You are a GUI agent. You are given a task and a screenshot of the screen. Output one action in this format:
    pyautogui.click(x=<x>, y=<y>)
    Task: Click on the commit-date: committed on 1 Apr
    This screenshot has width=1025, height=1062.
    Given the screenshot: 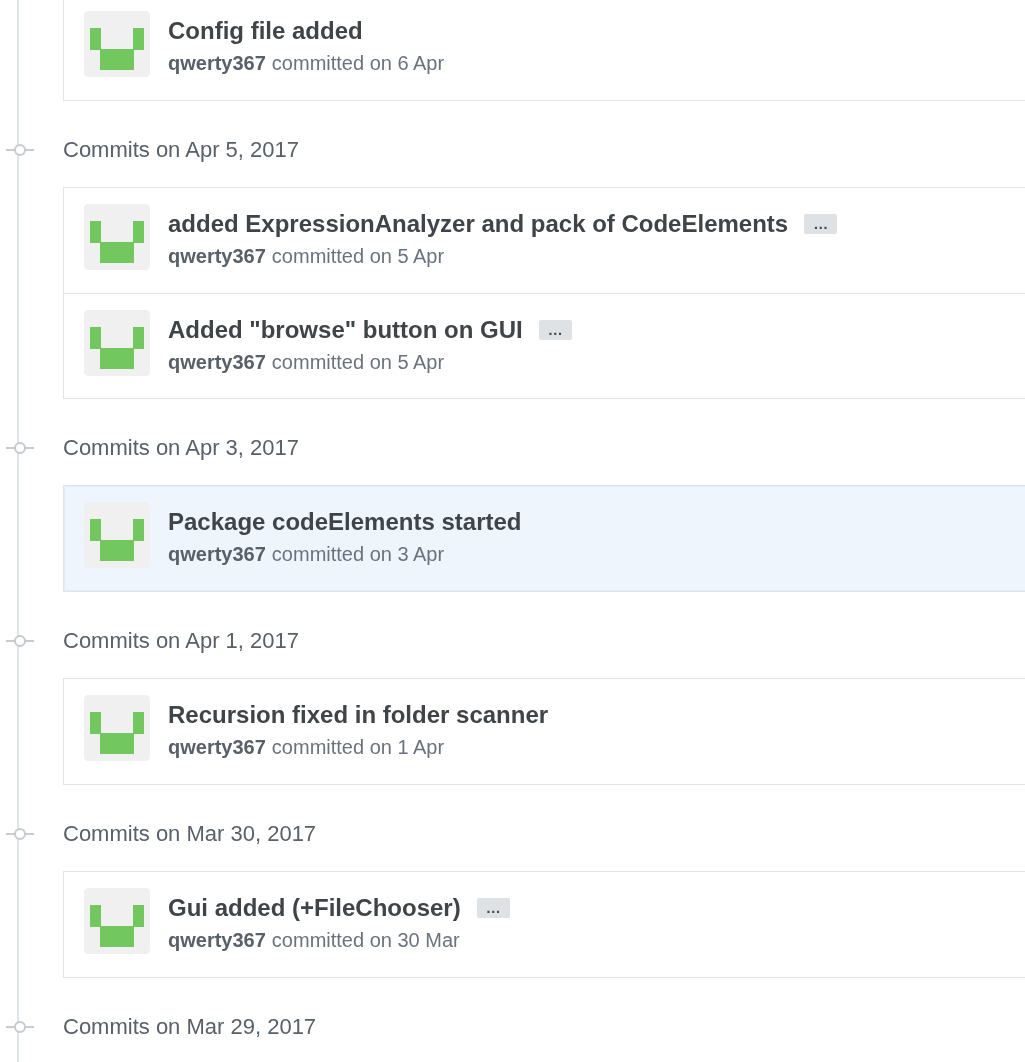 What is the action you would take?
    pyautogui.click(x=358, y=747)
    